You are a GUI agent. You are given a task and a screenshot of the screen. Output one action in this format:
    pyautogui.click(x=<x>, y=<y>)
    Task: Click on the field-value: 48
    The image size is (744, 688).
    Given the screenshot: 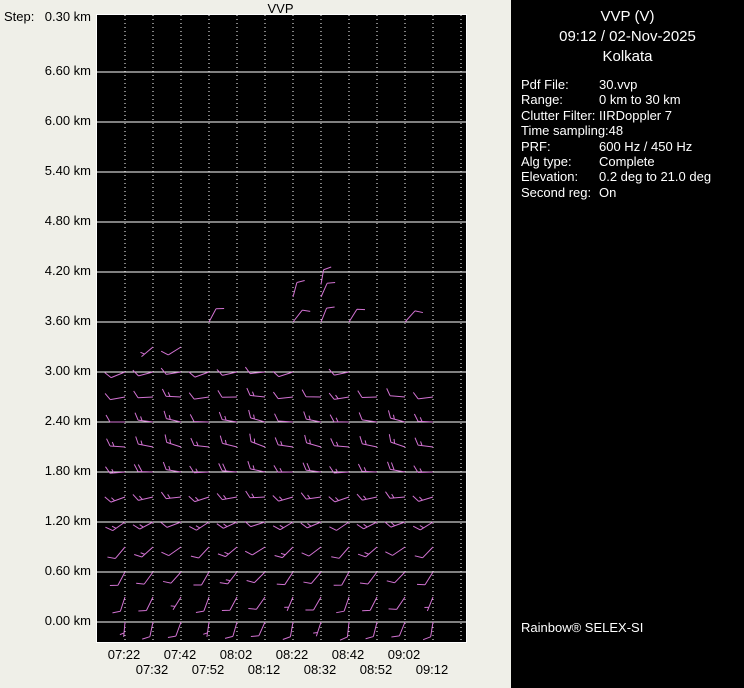 What is the action you would take?
    pyautogui.click(x=616, y=131)
    